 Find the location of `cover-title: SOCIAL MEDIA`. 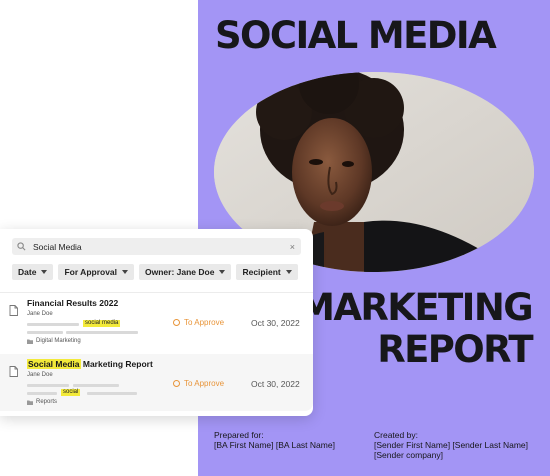

cover-title: SOCIAL MEDIA is located at coordinates (356, 35).